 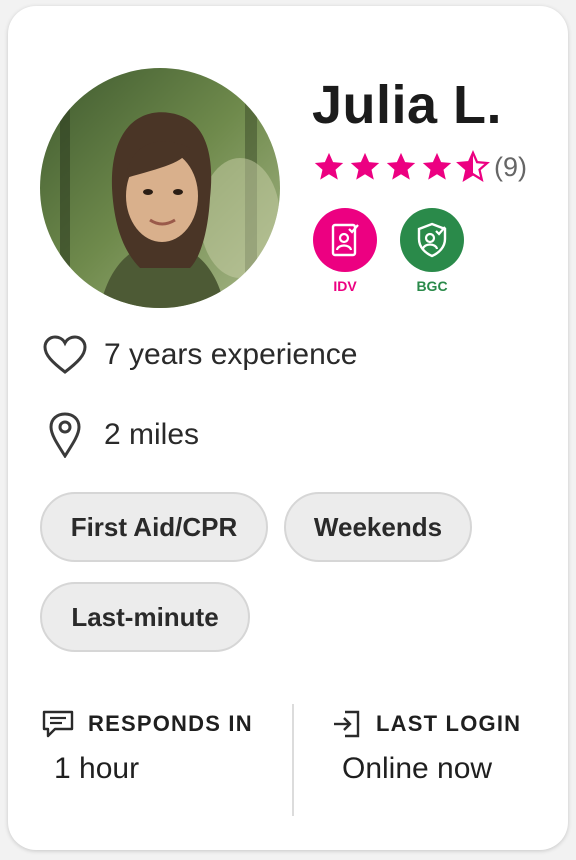 I want to click on login-value: Online now, so click(x=417, y=768).